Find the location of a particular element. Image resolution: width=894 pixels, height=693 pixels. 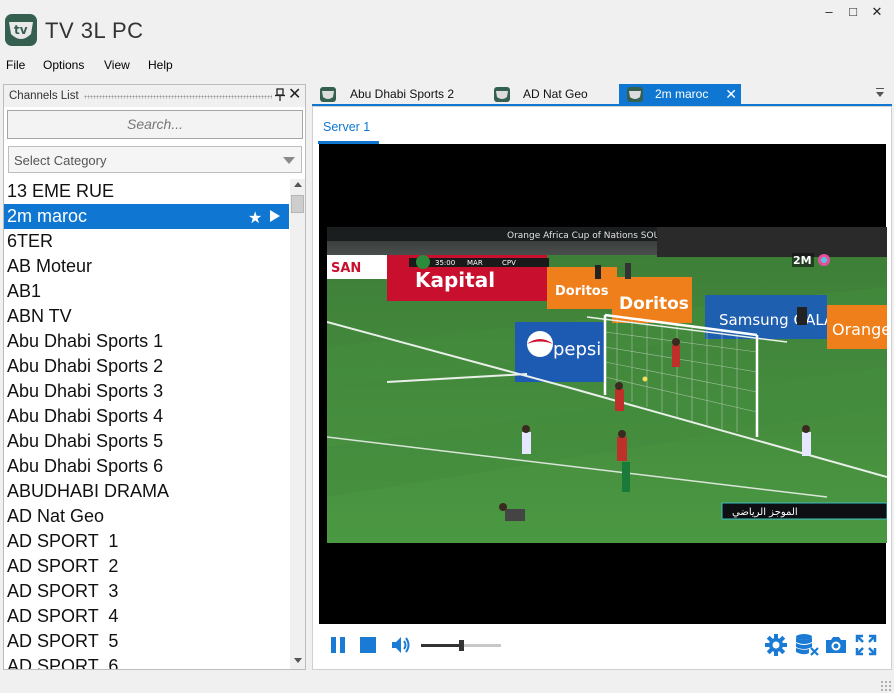

app-logo-icon: tv is located at coordinates (21, 30).